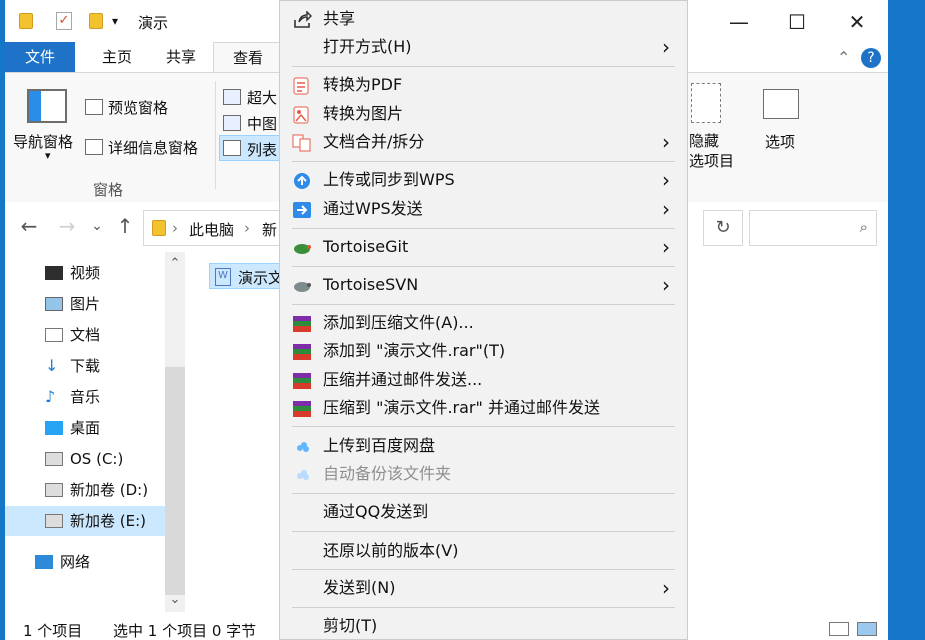 This screenshot has width=925, height=640. Describe the element at coordinates (484, 47) in the screenshot. I see `context-menu-item-open-with: 打开方式(H) ›` at that location.